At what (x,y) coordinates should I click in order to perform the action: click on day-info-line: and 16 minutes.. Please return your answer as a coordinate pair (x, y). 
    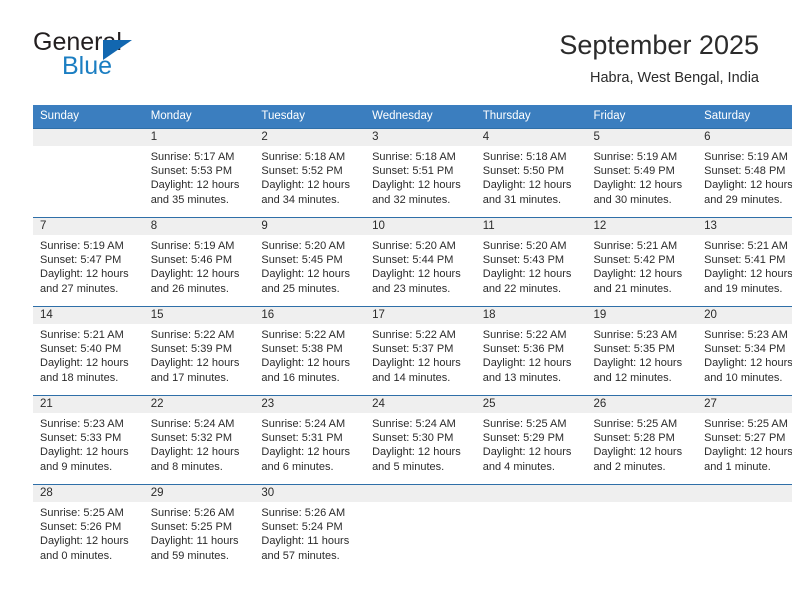
    Looking at the image, I should click on (300, 377).